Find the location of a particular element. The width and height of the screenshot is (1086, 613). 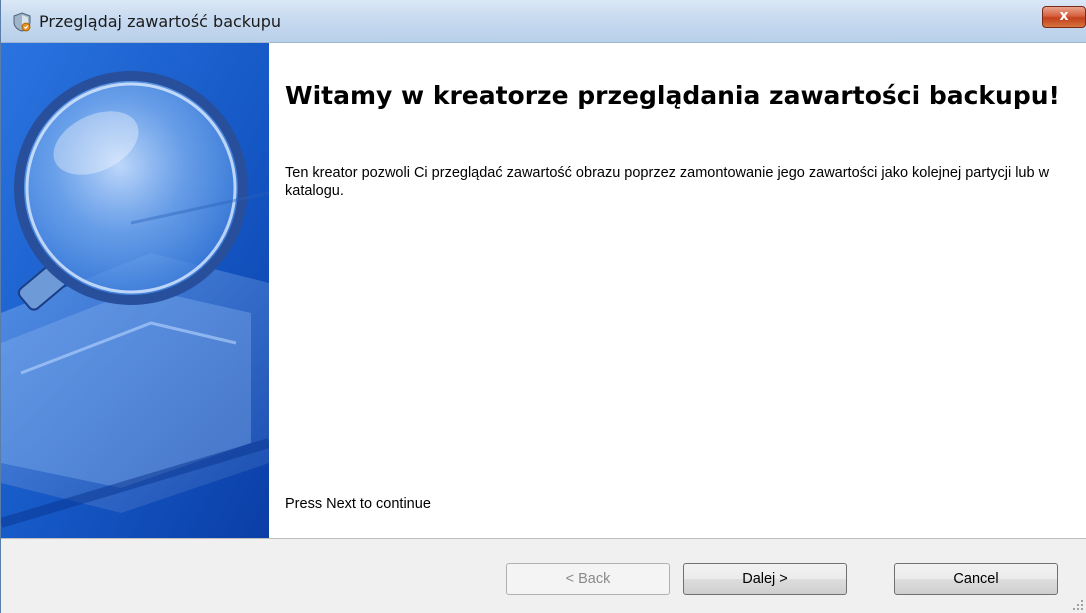

window-title: Przeglądaj zawartość backupu is located at coordinates (160, 21).